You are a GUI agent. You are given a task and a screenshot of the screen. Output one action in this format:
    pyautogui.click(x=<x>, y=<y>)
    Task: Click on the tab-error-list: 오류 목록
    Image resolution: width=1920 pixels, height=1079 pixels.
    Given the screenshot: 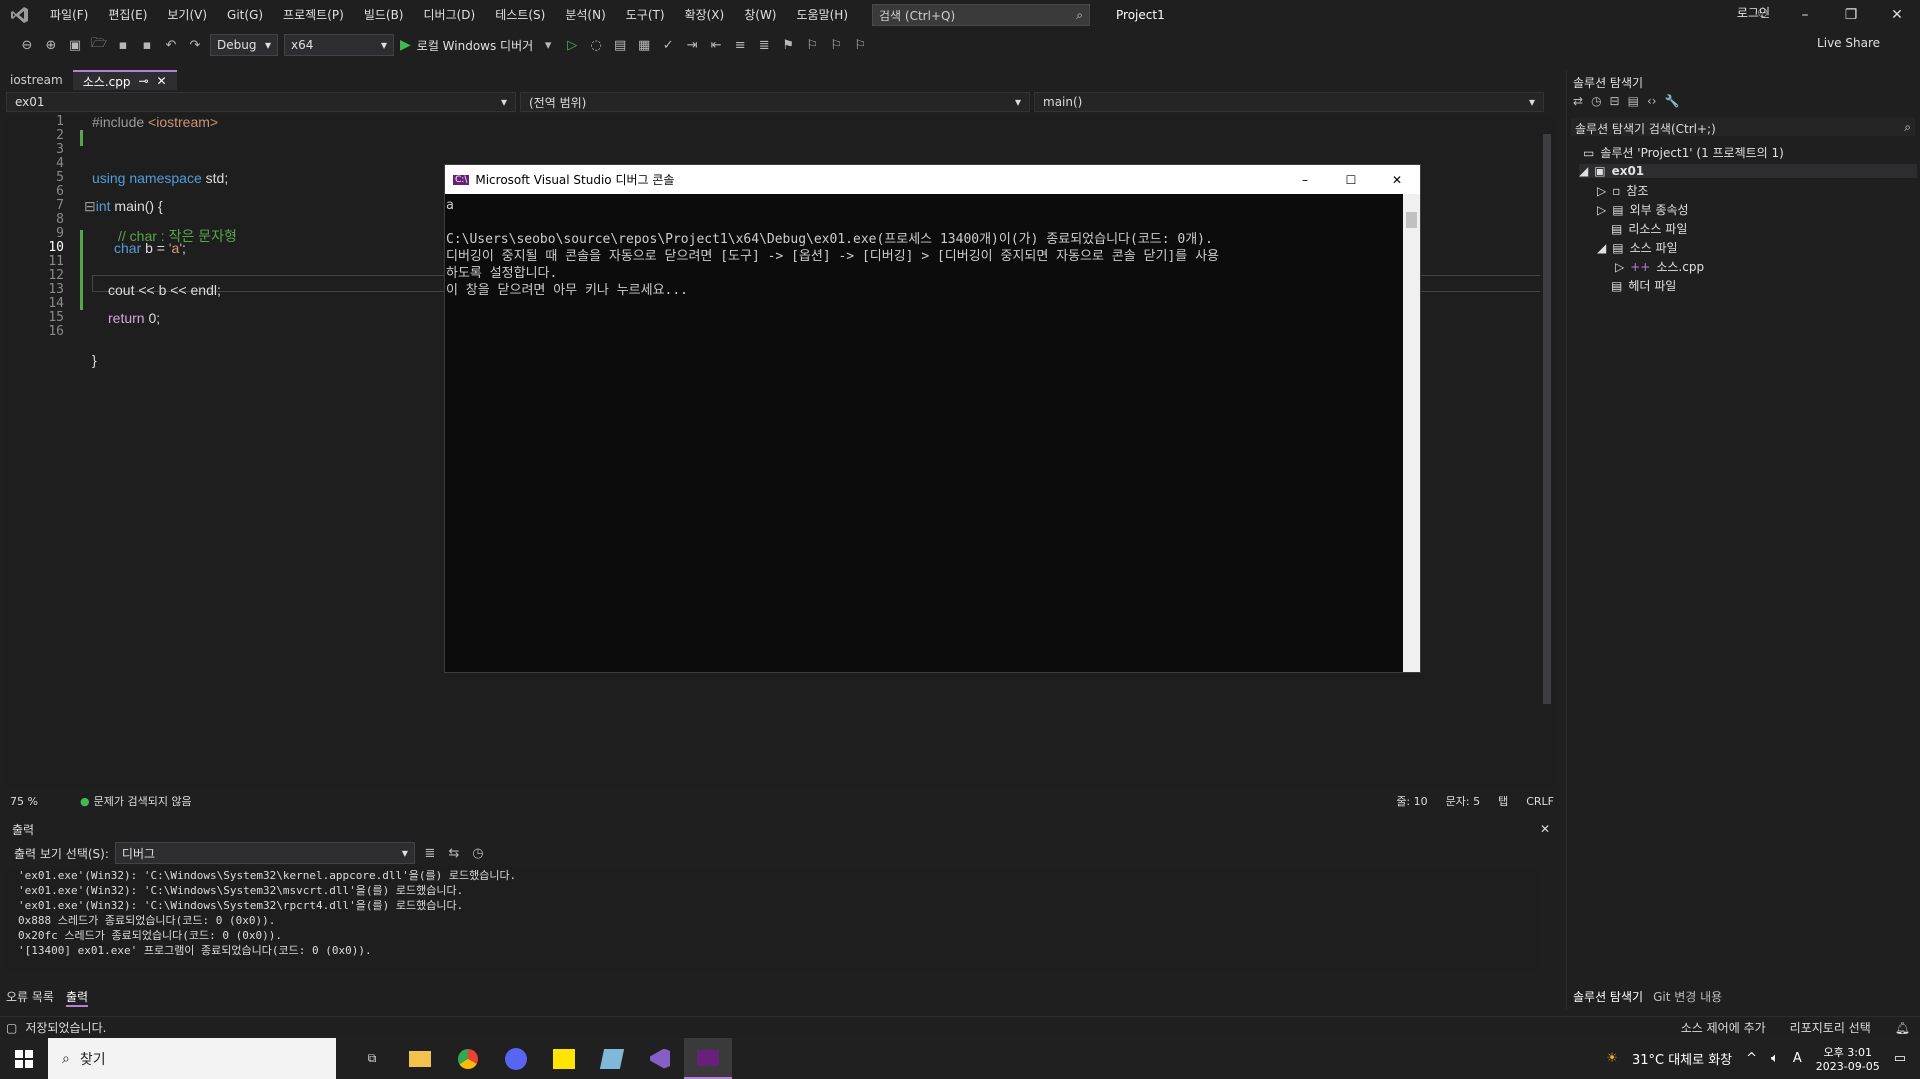 What is the action you would take?
    pyautogui.click(x=30, y=997)
    